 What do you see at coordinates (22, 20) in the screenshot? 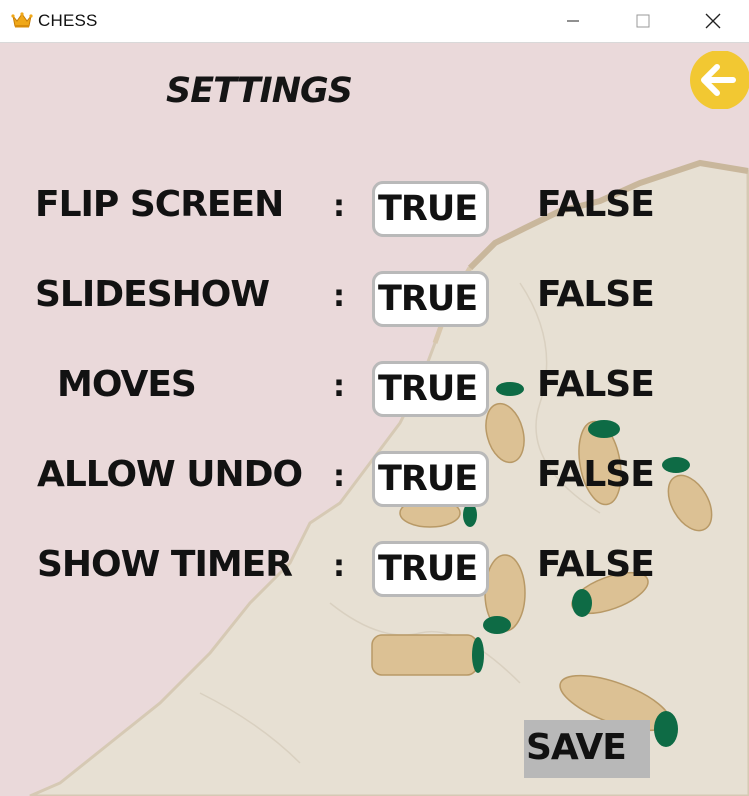
I see `crown-icon` at bounding box center [22, 20].